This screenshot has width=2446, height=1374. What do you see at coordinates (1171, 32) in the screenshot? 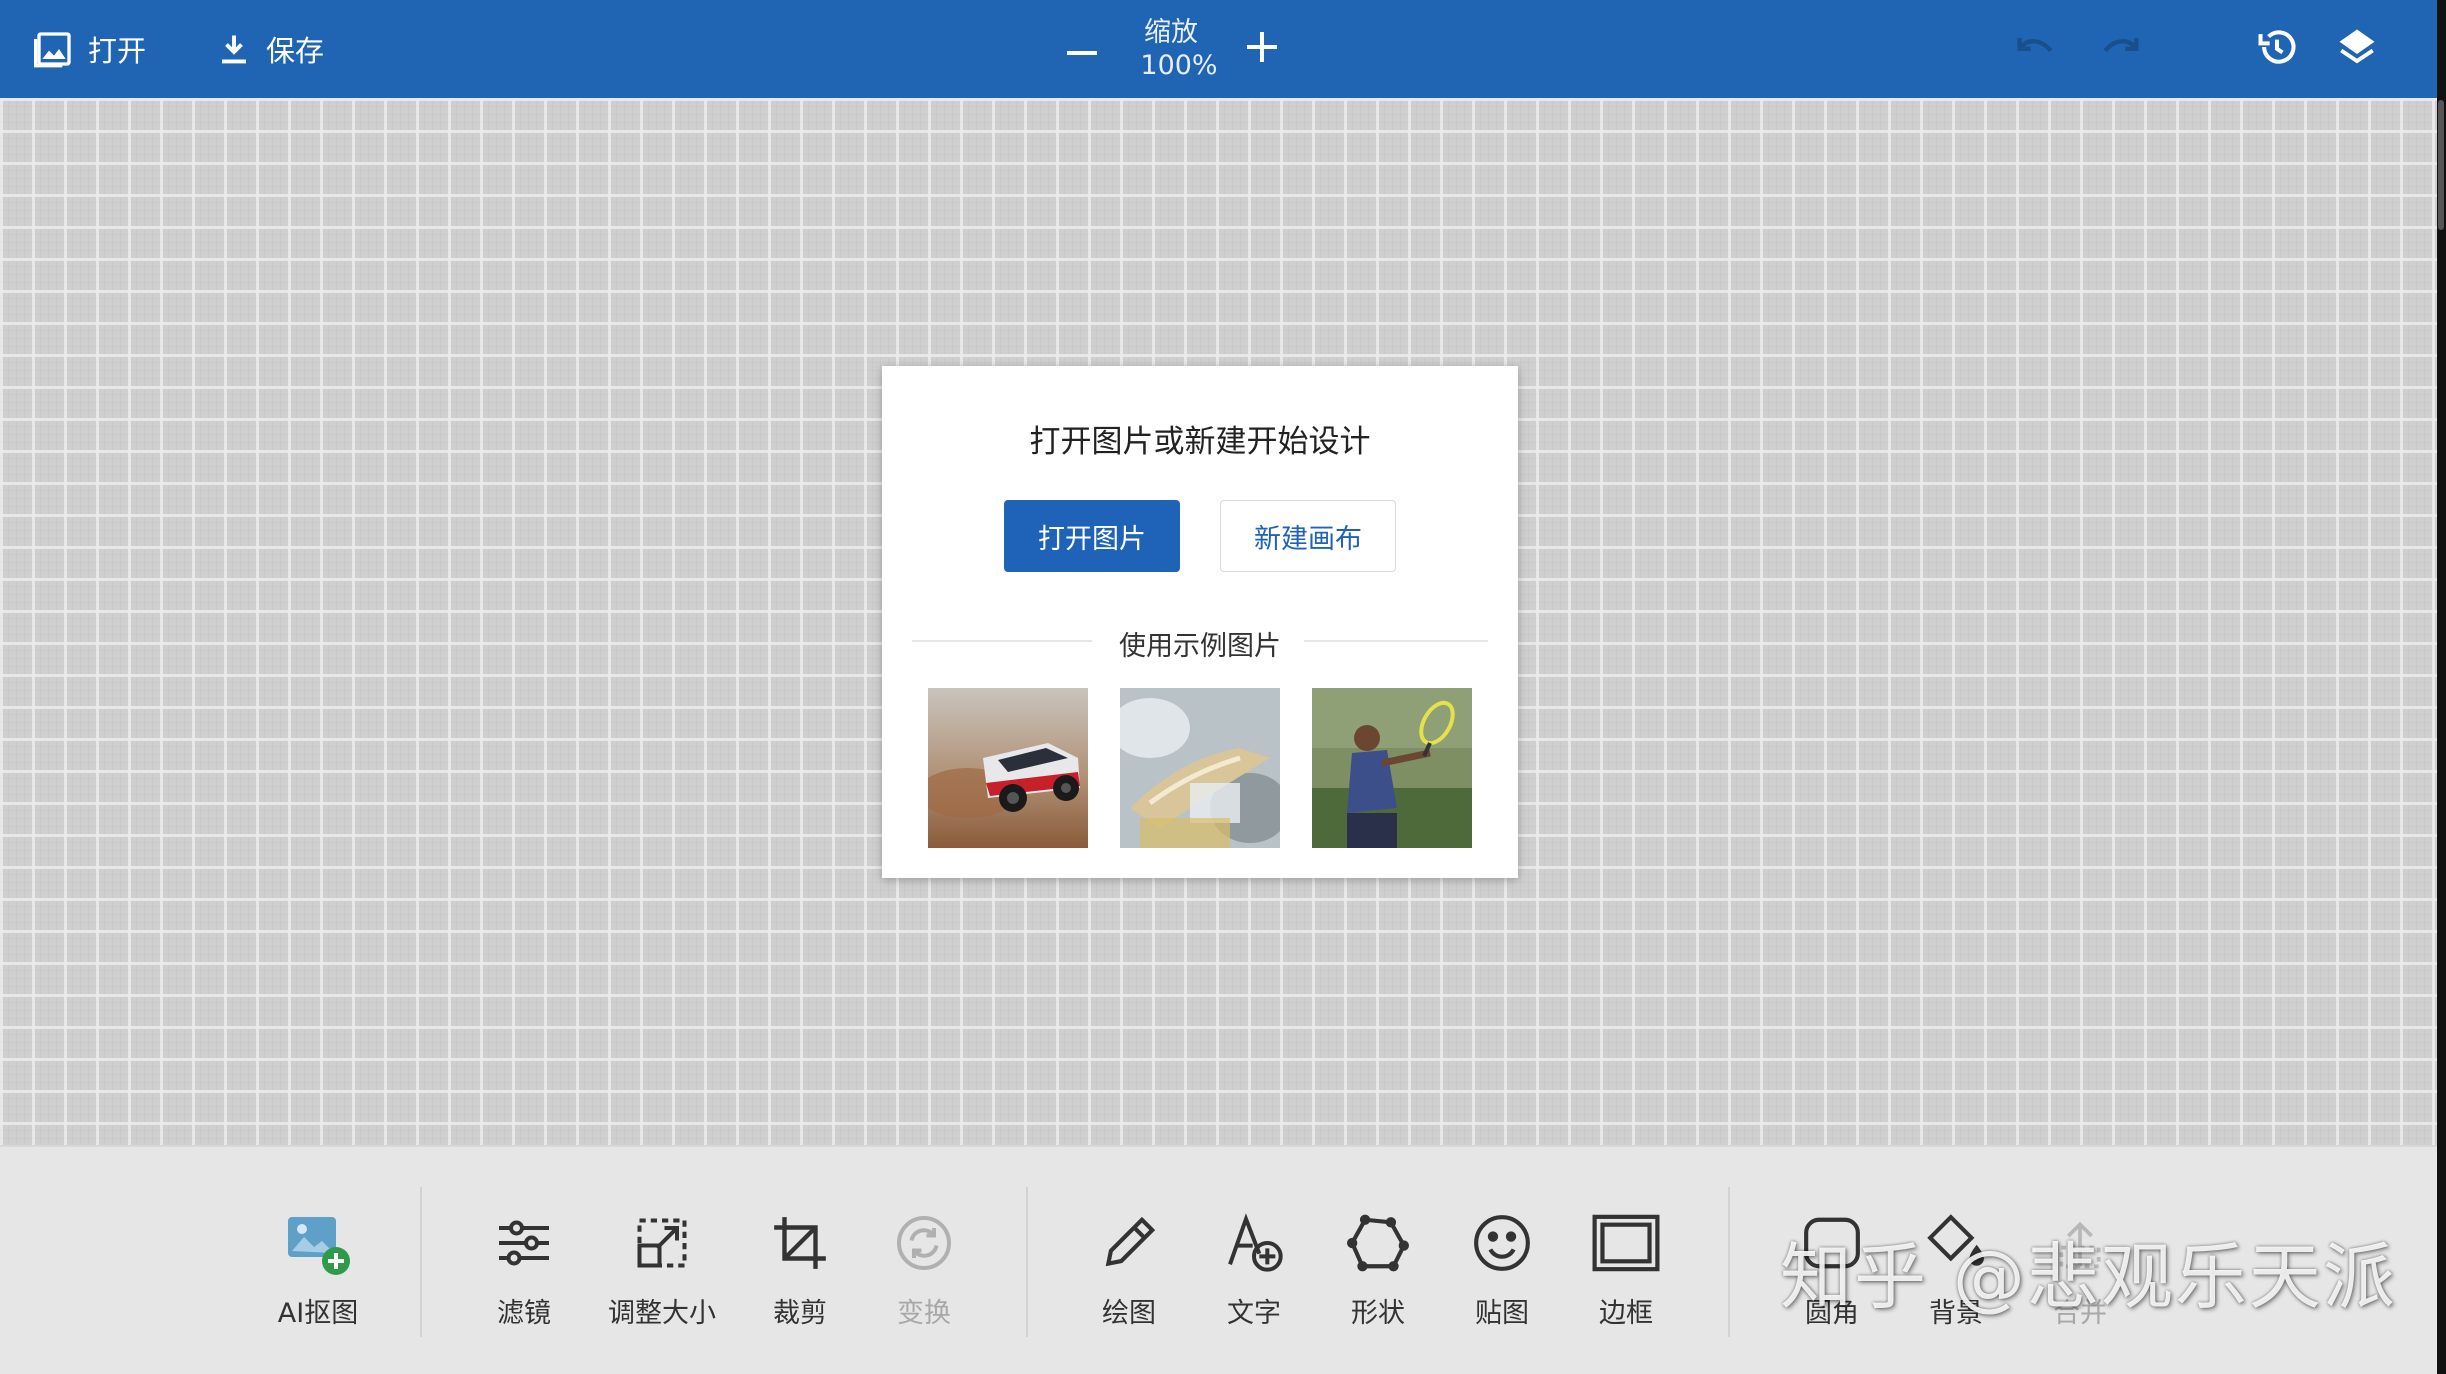
I see `zoom-label: 缩放` at bounding box center [1171, 32].